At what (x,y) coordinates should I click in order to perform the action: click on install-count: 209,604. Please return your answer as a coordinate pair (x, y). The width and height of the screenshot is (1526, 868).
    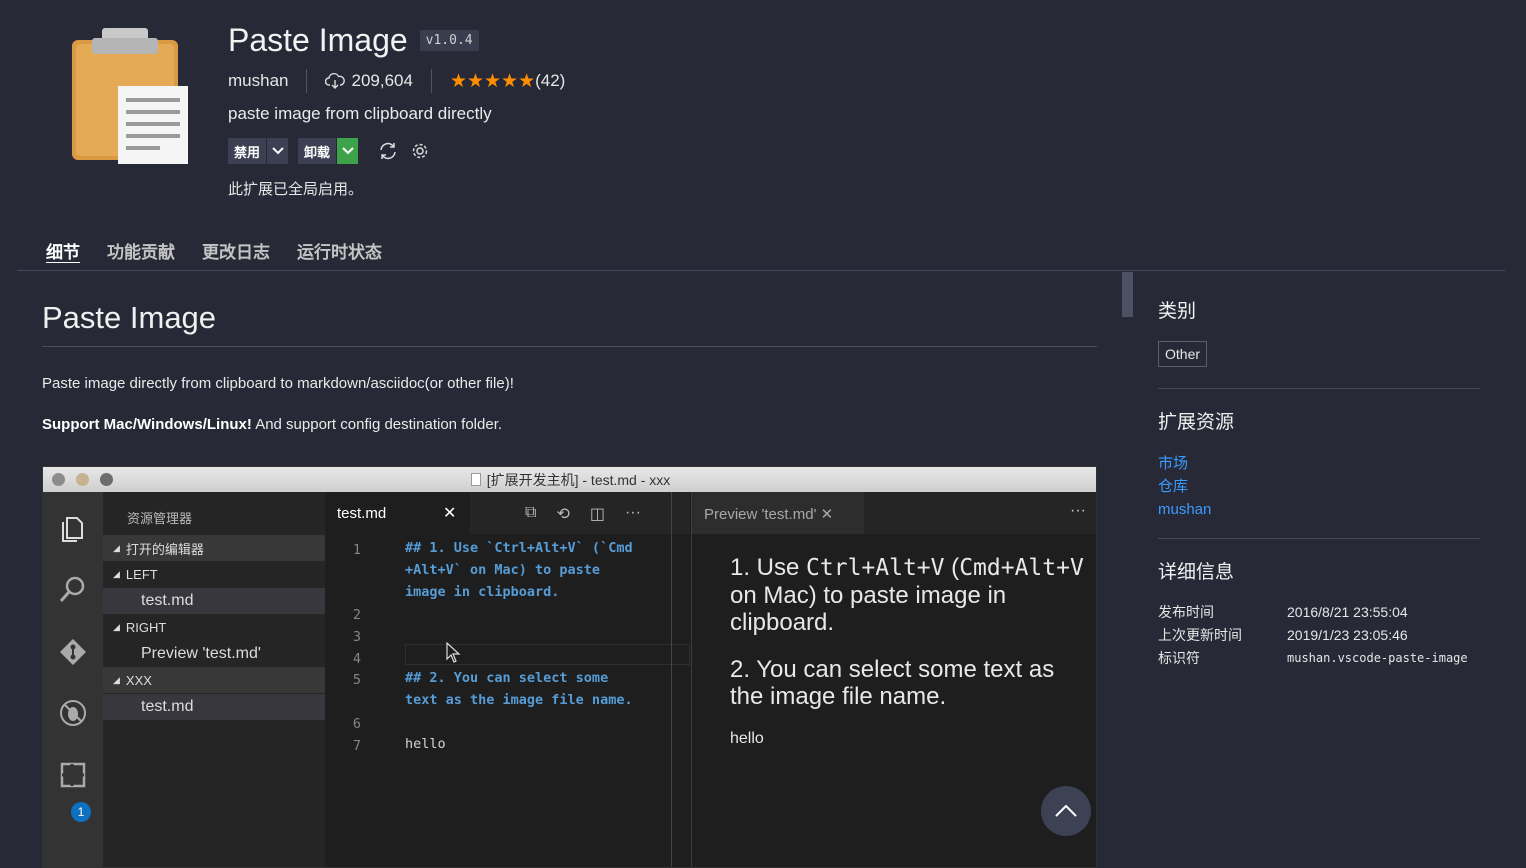
    Looking at the image, I should click on (382, 80).